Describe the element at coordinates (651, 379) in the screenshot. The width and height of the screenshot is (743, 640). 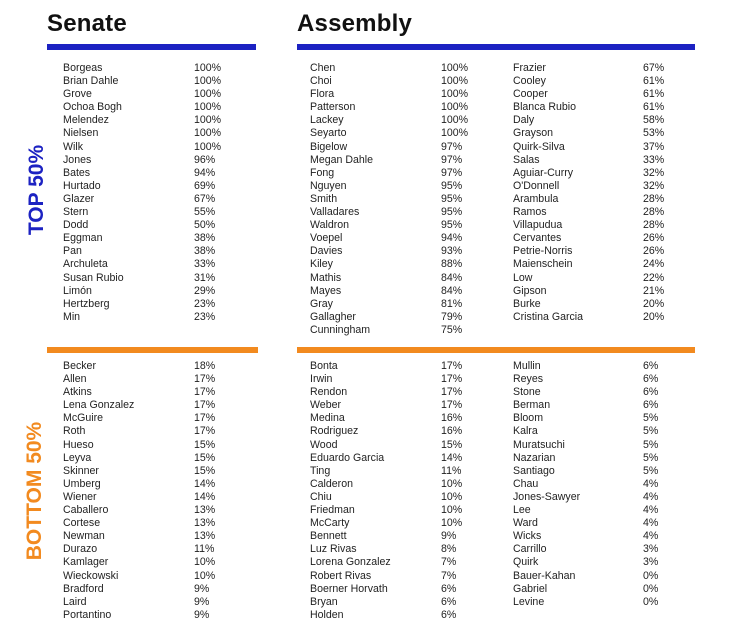
I see `percent-value: 6%` at that location.